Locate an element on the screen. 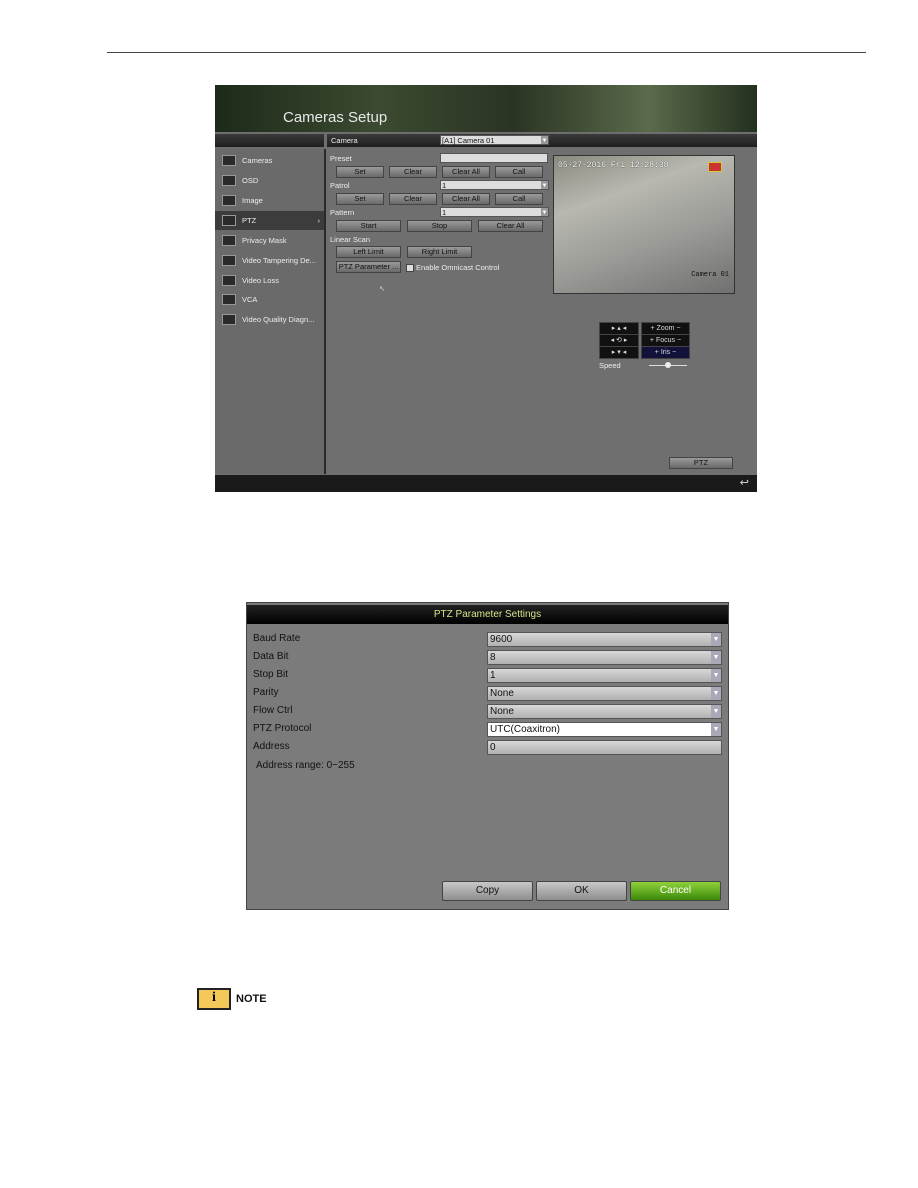 Image resolution: width=918 pixels, height=1188 pixels. copy-button: Copy is located at coordinates (487, 891).